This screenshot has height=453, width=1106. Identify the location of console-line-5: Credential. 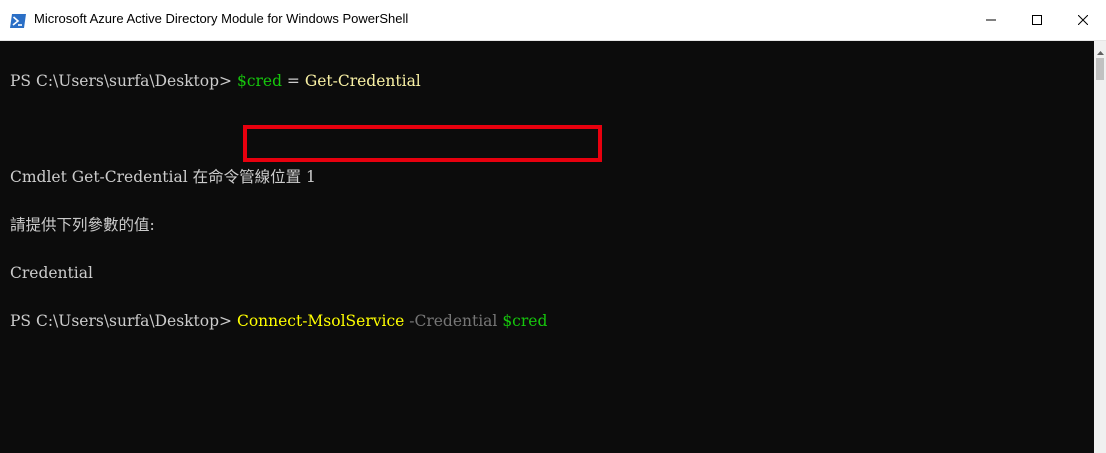
(51, 273).